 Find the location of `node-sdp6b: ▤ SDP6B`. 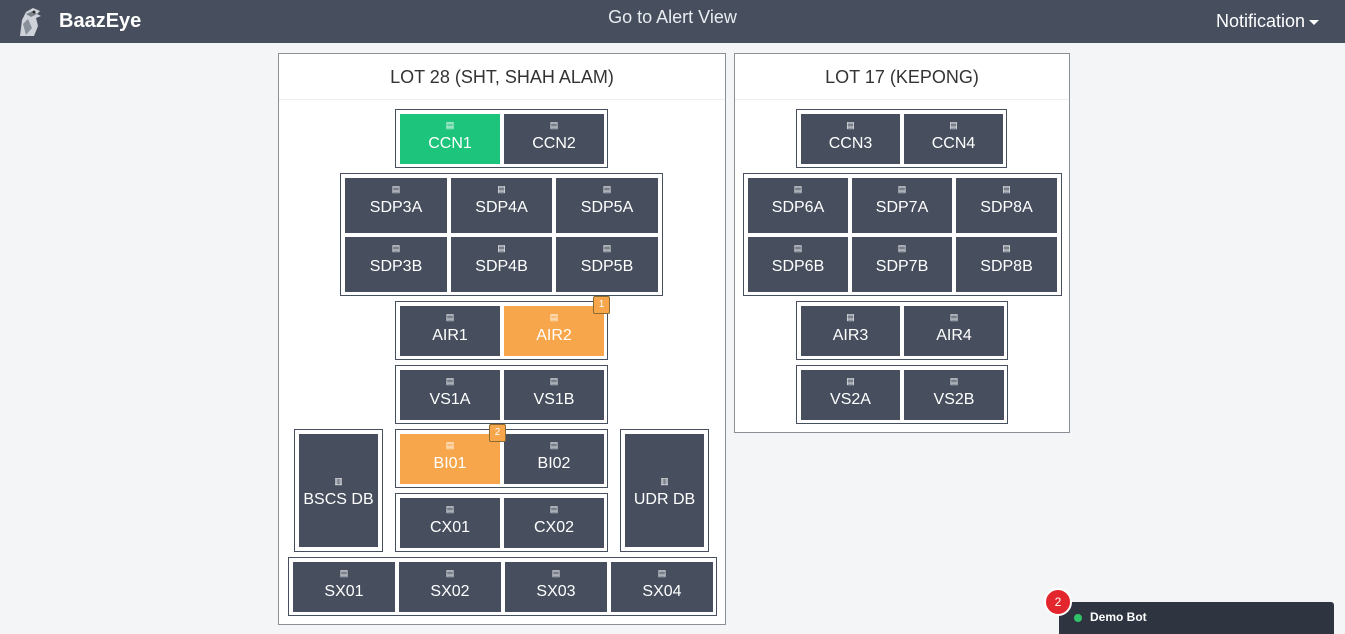

node-sdp6b: ▤ SDP6B is located at coordinates (798, 264).